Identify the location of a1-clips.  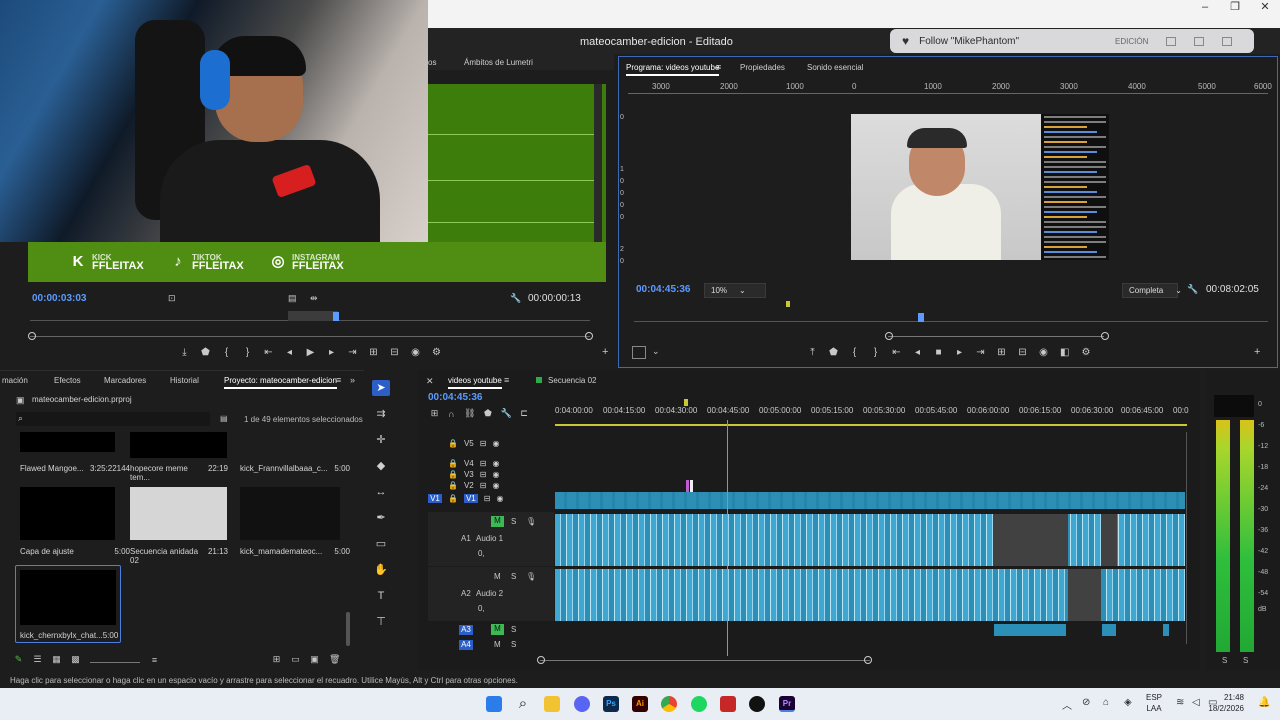
(870, 540).